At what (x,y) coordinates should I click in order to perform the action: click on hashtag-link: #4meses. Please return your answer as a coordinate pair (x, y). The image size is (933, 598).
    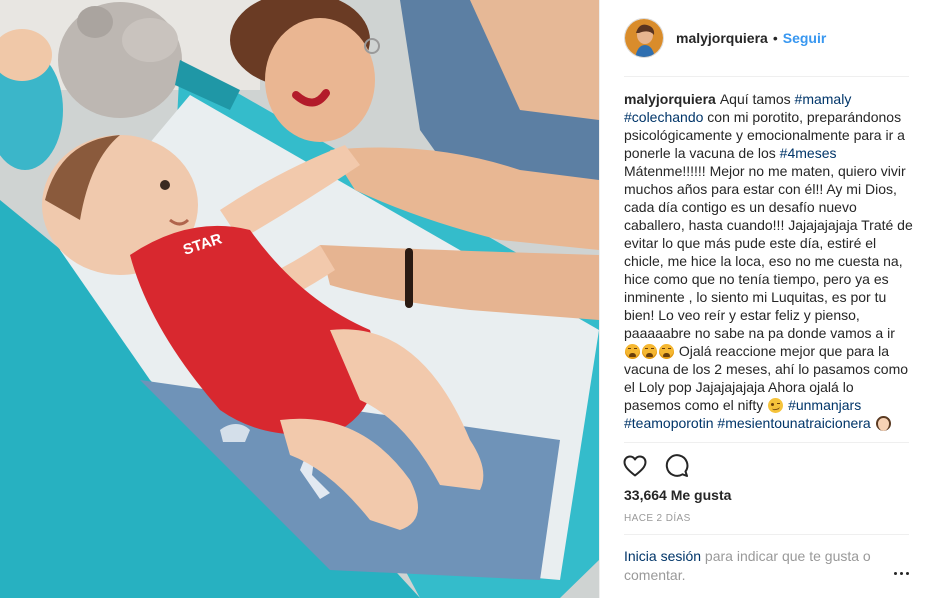
    Looking at the image, I should click on (808, 153).